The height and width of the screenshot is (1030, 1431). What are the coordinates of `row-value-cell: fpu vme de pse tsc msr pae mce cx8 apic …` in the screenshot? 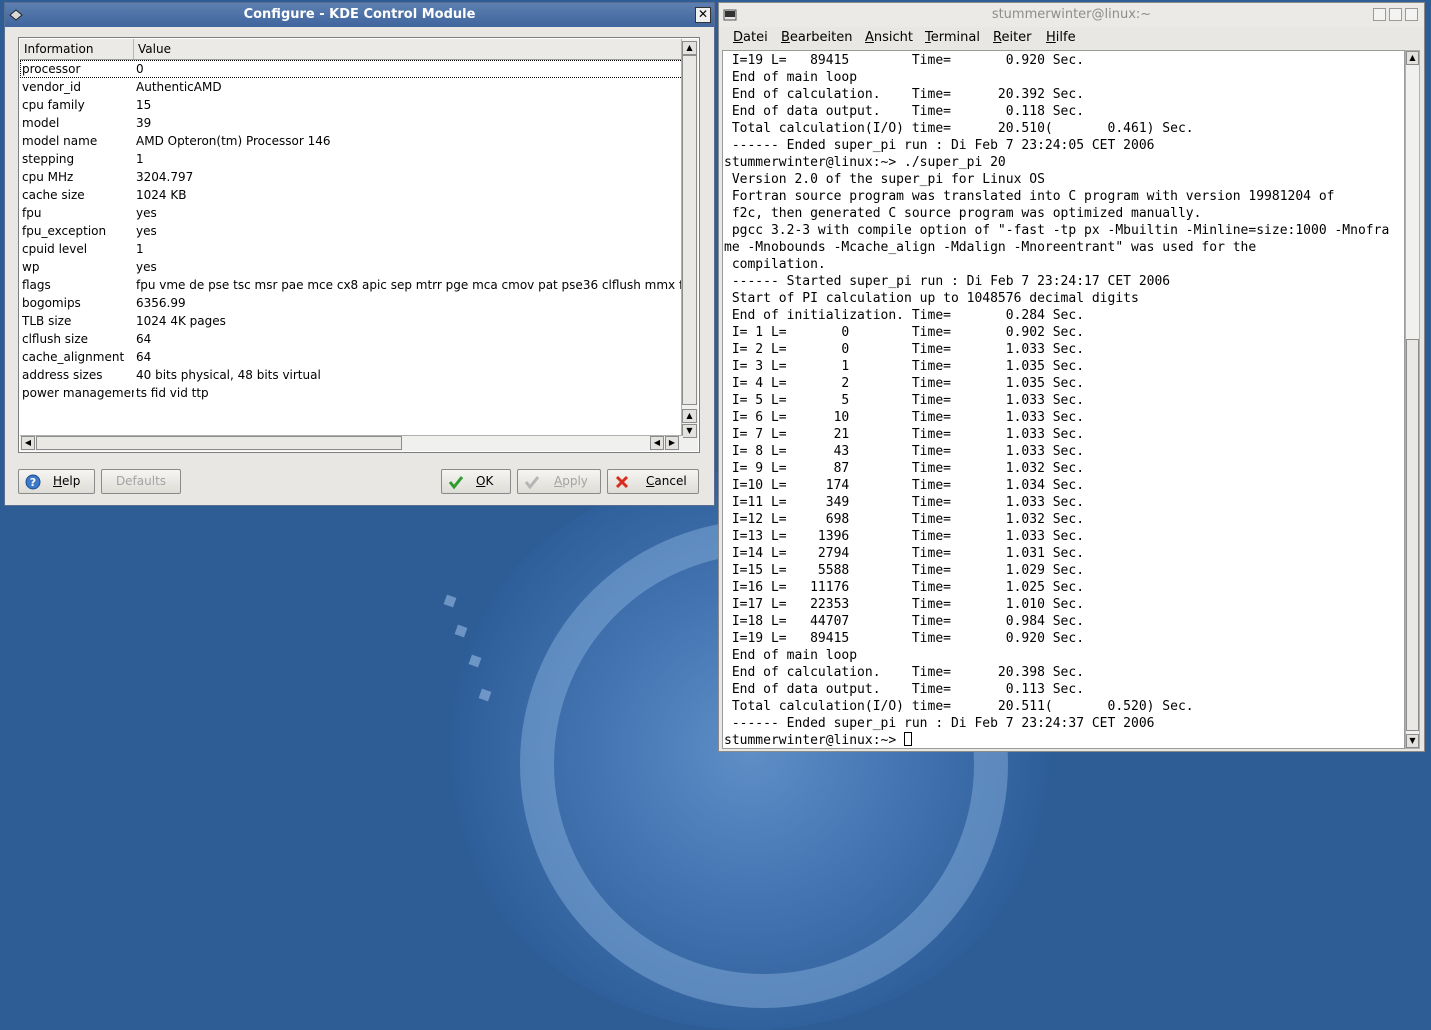 It's located at (408, 285).